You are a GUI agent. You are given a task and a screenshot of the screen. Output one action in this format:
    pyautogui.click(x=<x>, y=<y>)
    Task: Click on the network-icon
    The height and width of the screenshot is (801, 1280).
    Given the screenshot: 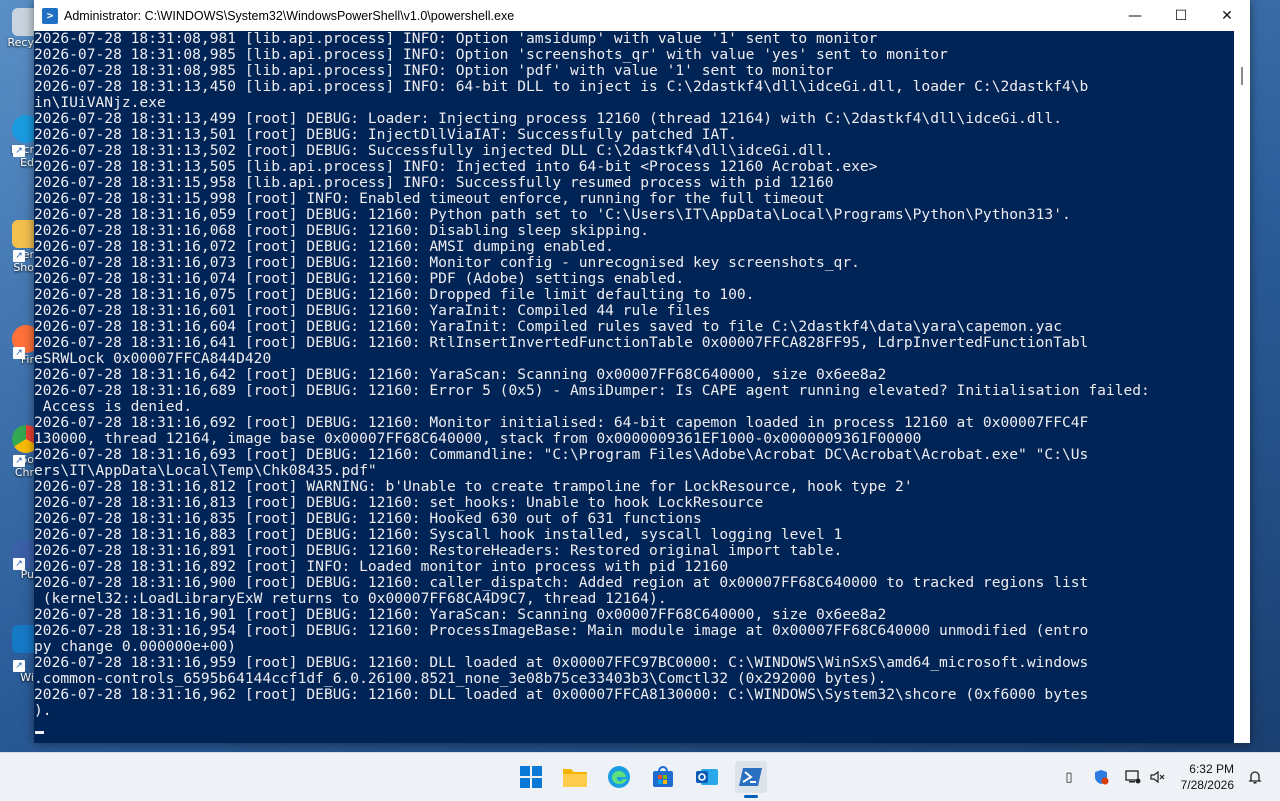 What is the action you would take?
    pyautogui.click(x=1133, y=777)
    